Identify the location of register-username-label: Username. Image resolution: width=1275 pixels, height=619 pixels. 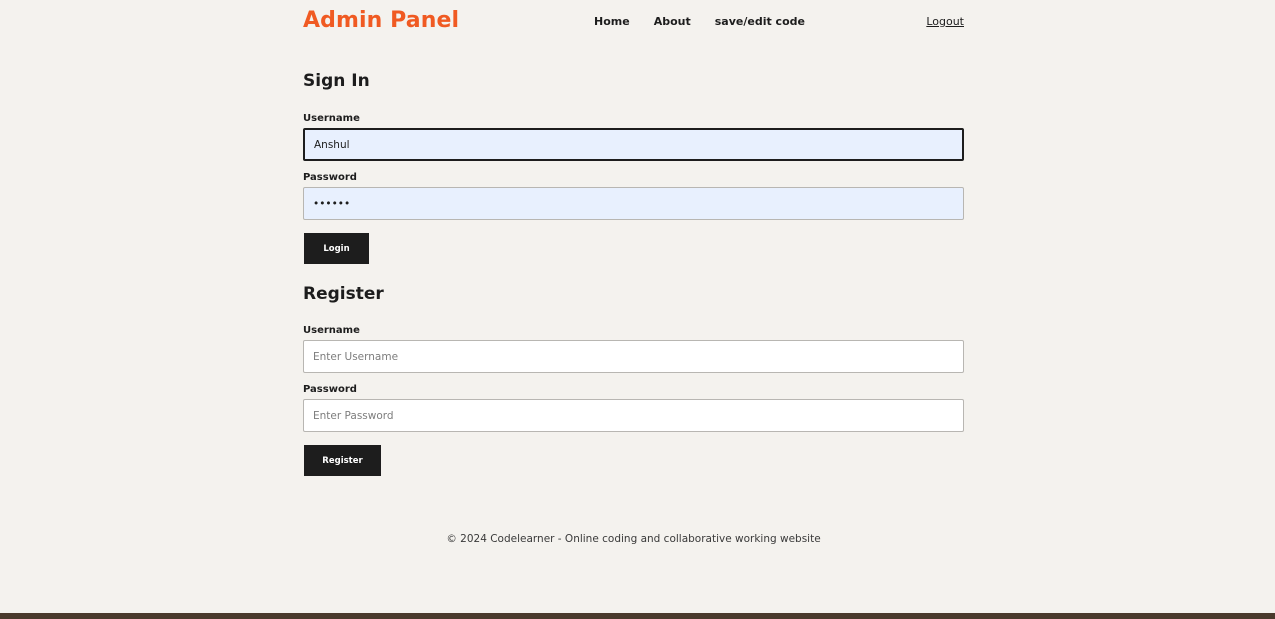
(331, 330).